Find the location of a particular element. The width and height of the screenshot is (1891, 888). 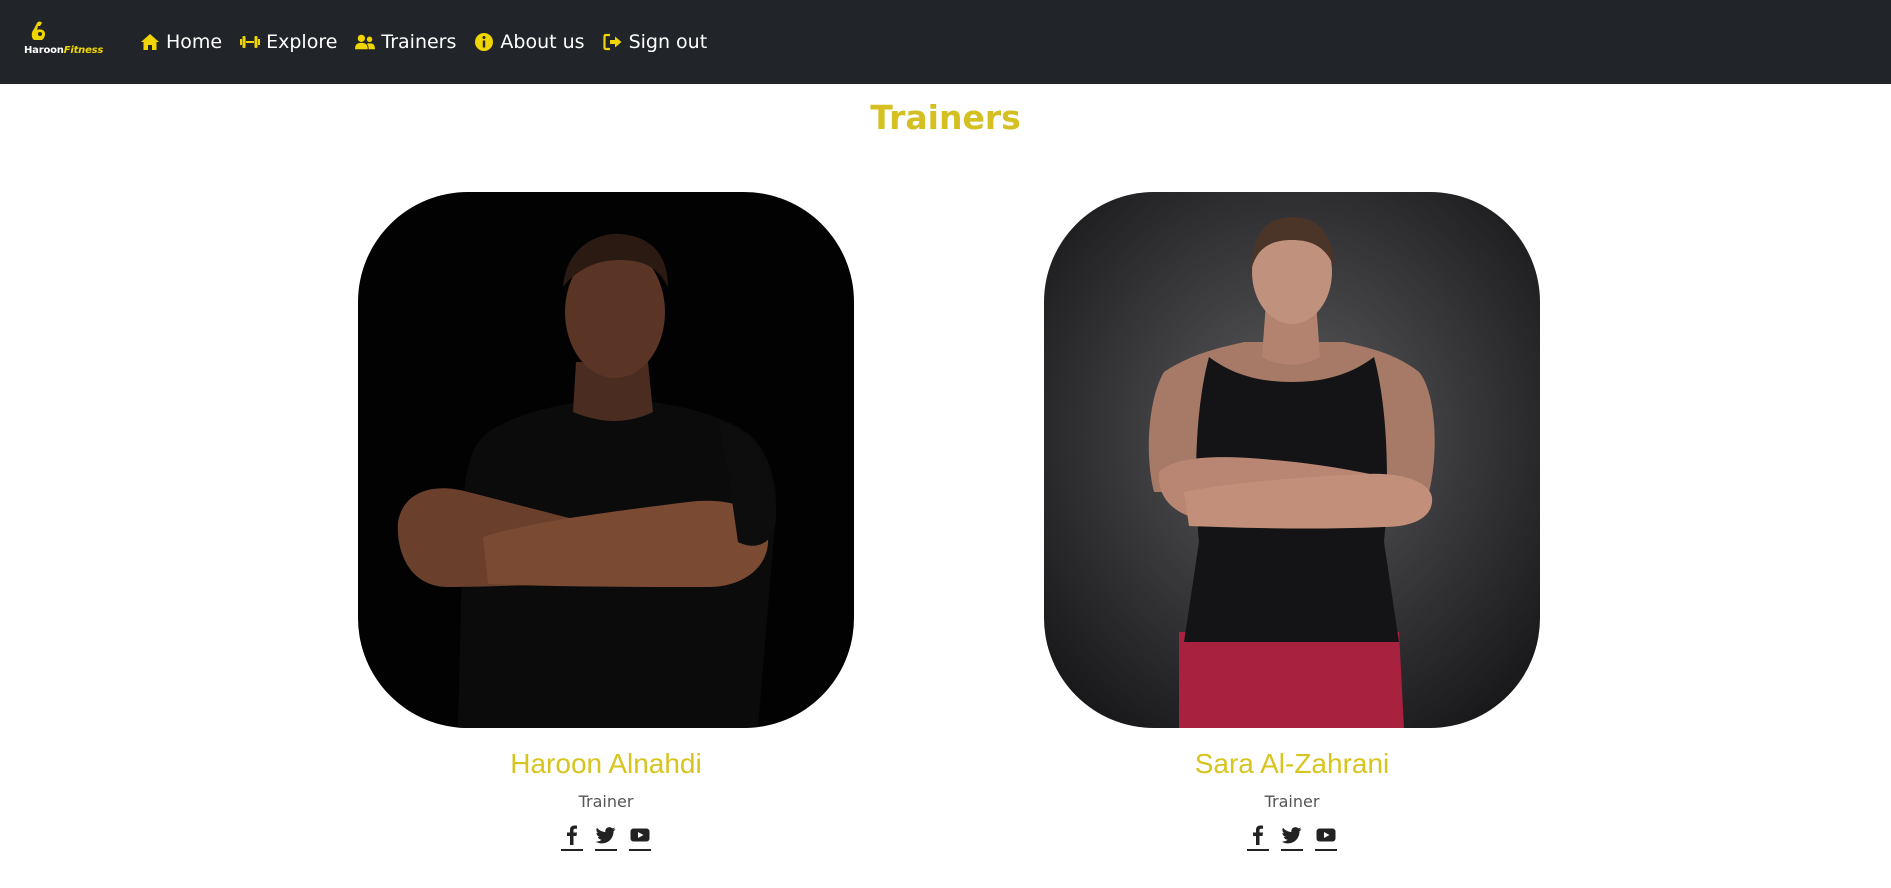

nav-links: Home Explore Trainers About us Sign out is located at coordinates (423, 42).